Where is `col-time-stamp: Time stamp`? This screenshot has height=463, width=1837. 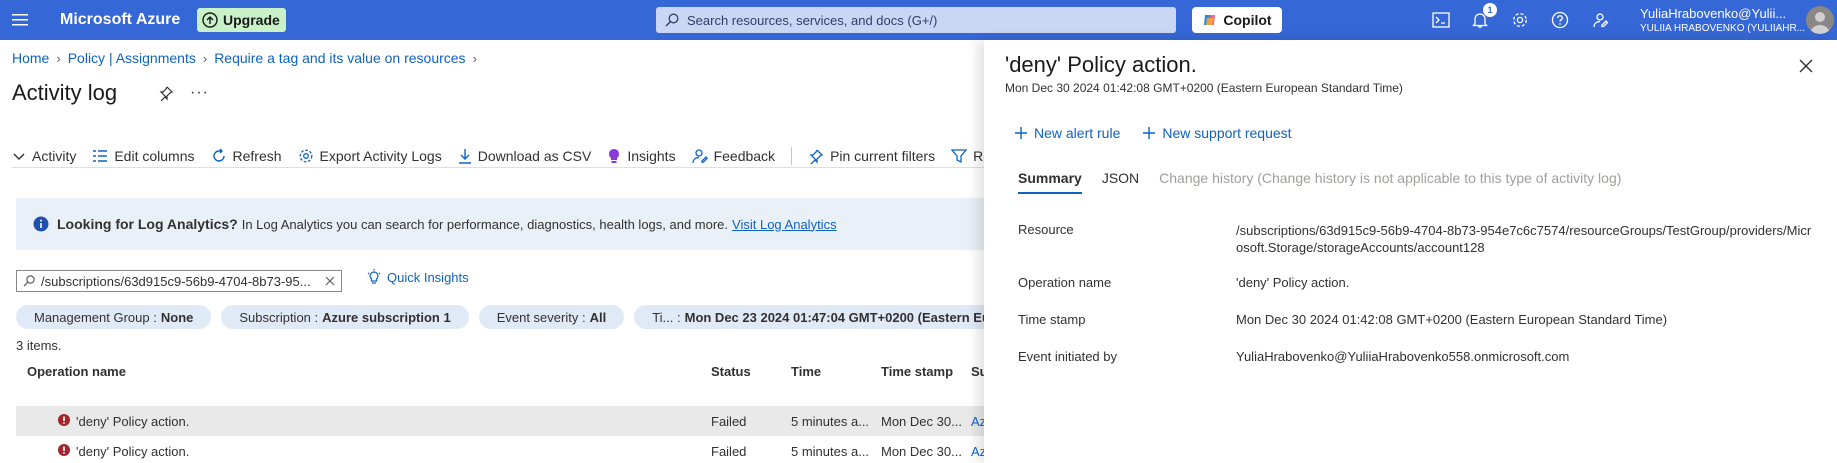
col-time-stamp: Time stamp is located at coordinates (917, 371).